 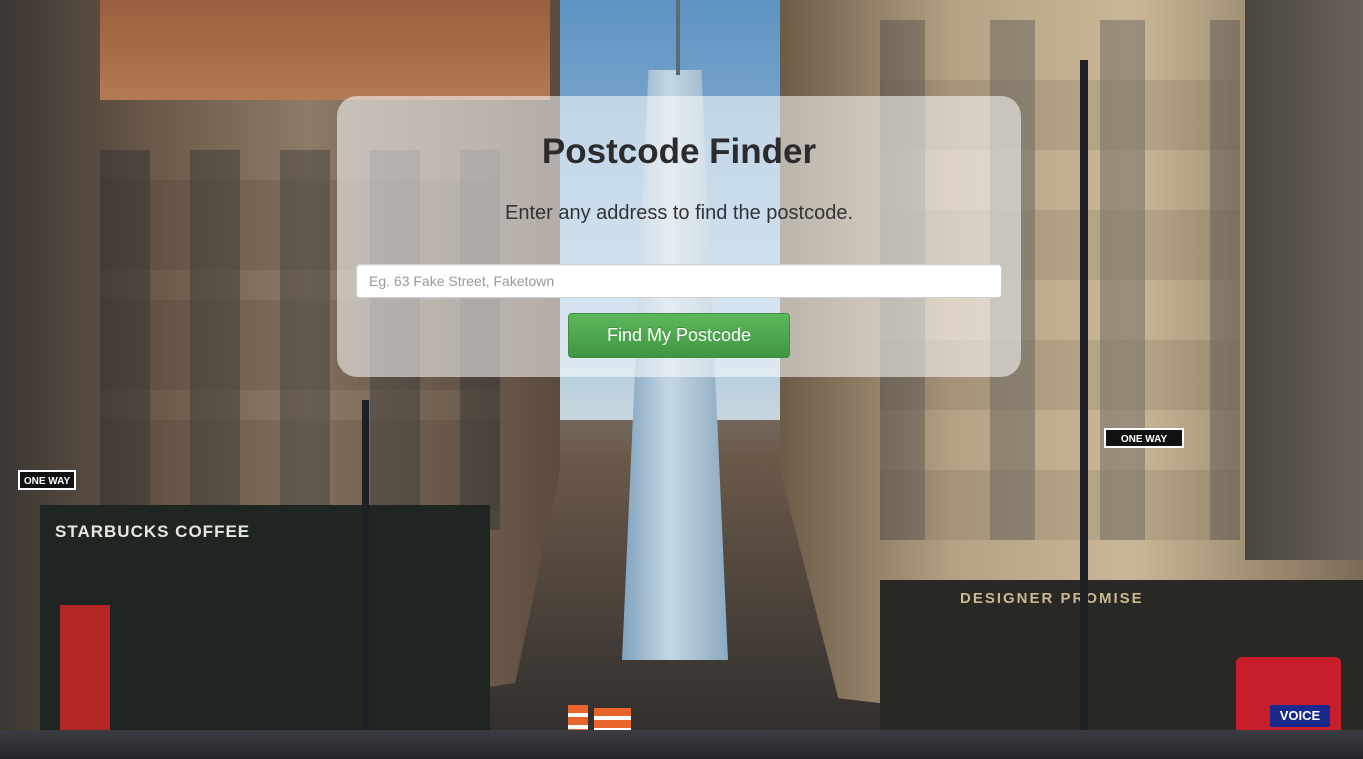 I want to click on address-input, so click(x=679, y=281).